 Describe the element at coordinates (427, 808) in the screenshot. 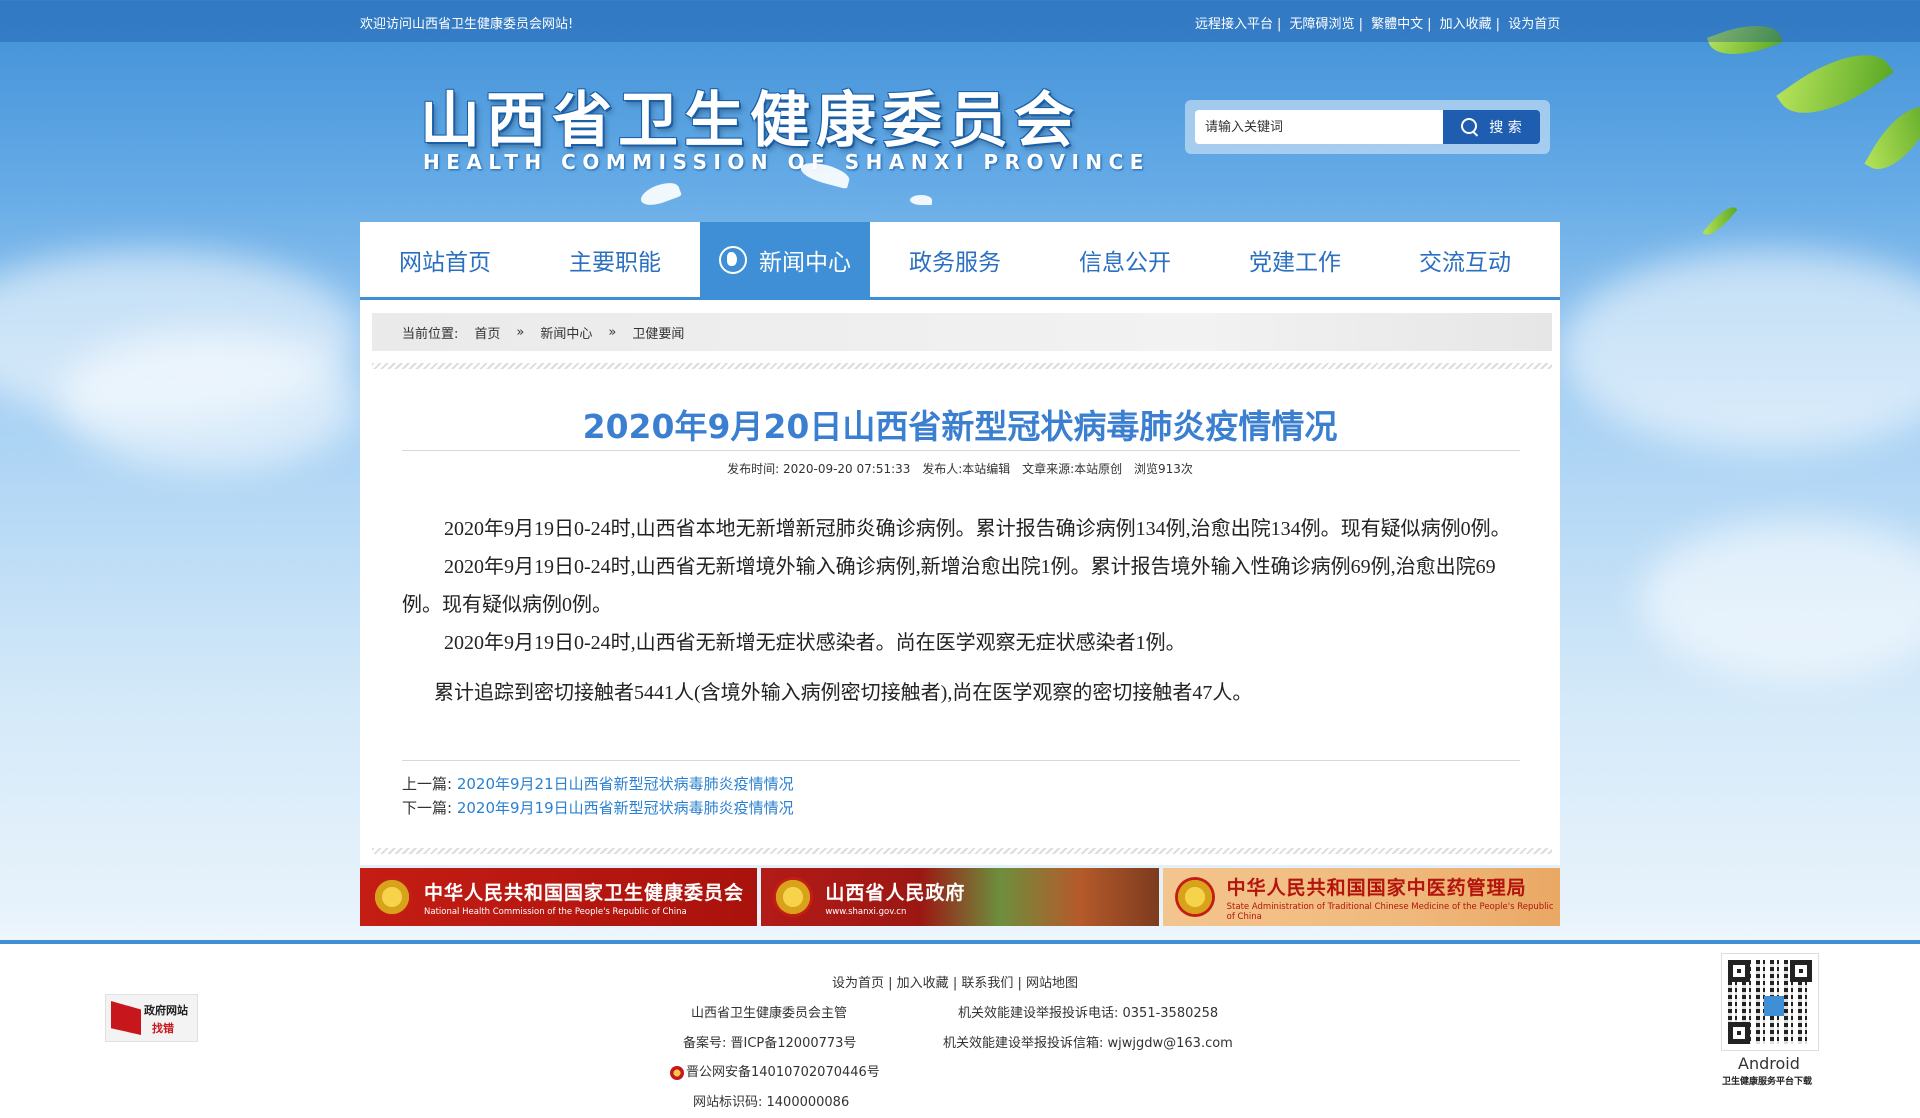

I see `next-label: 下一篇:` at that location.